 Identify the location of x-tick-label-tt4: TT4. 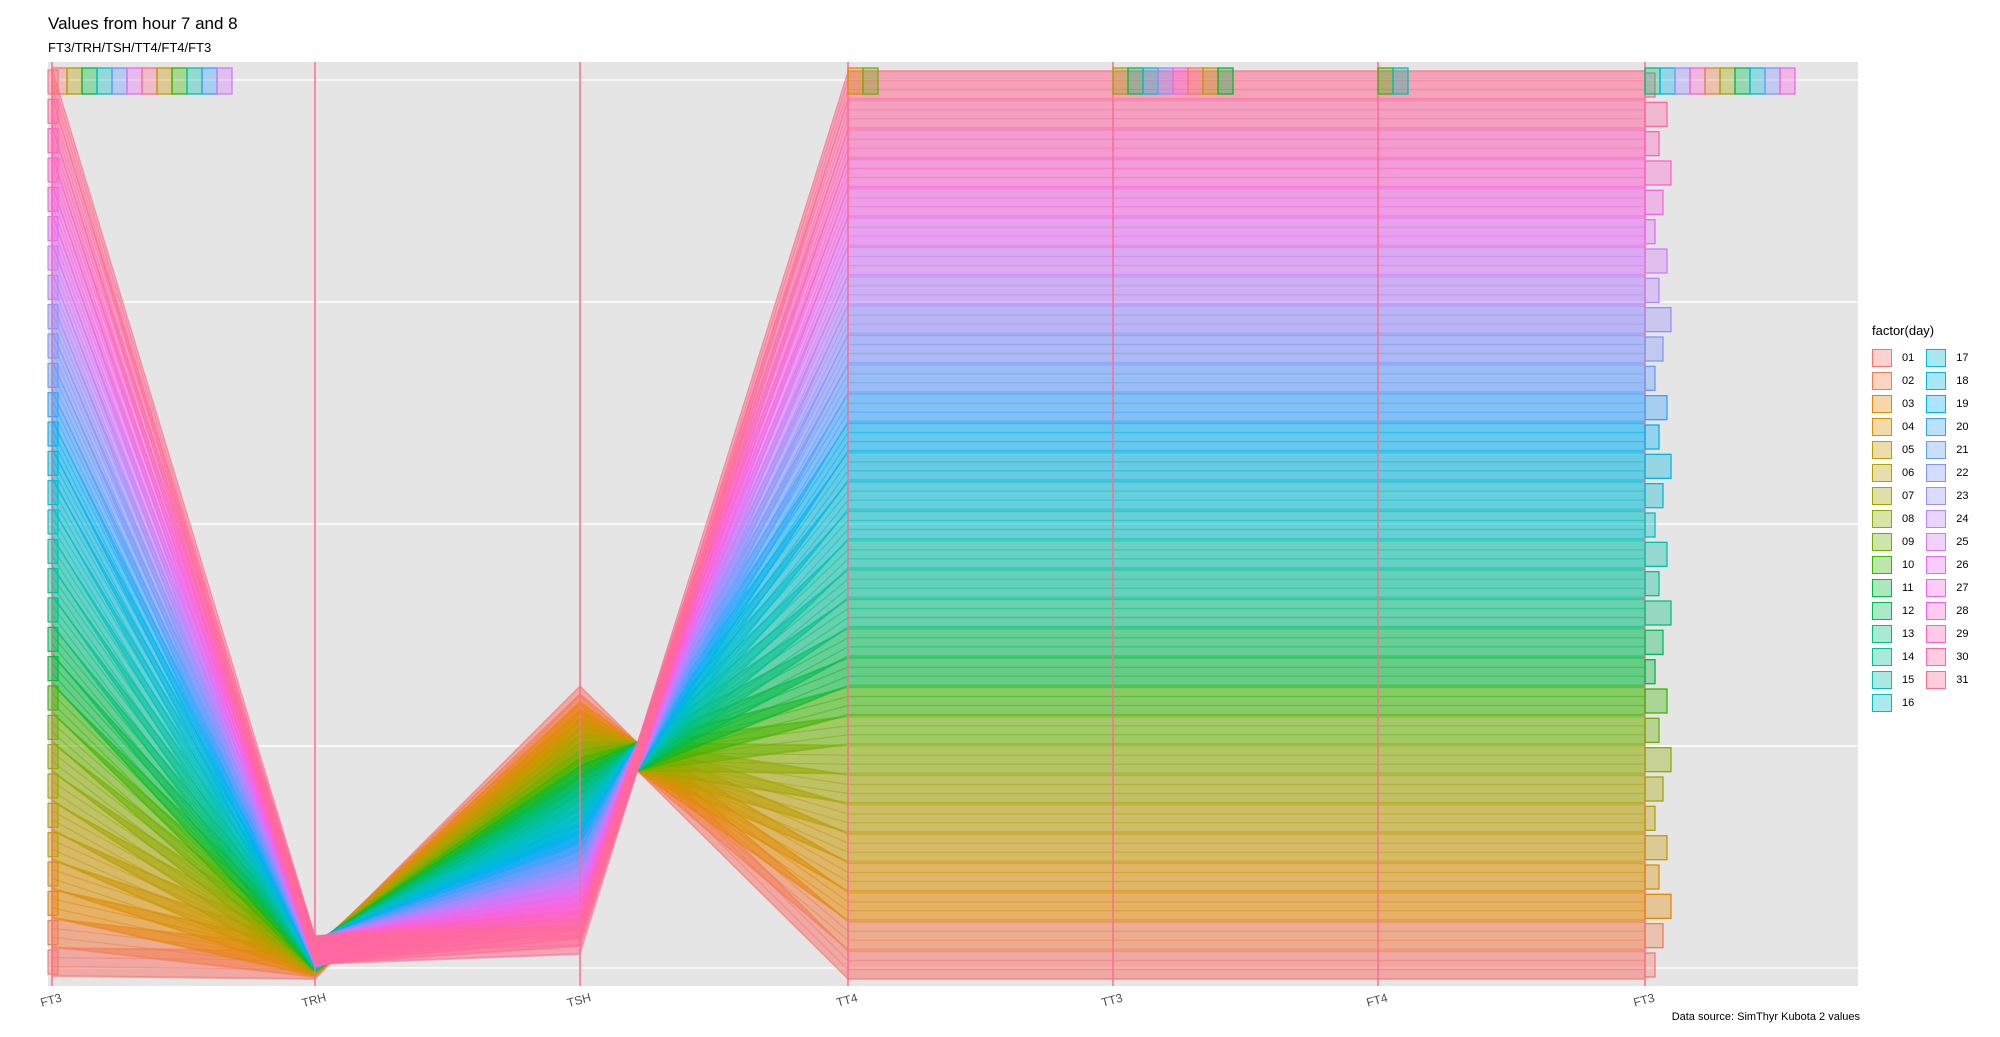
(847, 1000).